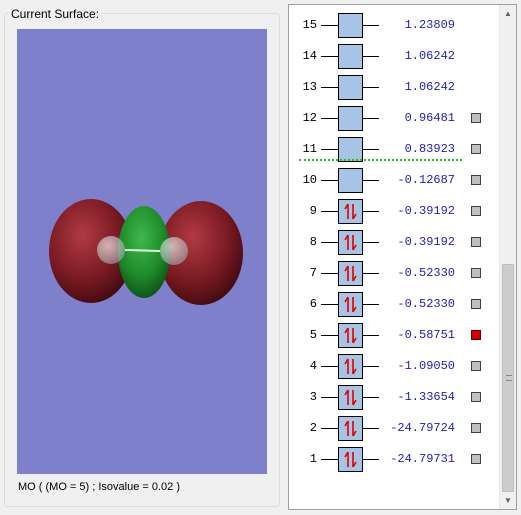  I want to click on molecular-orbital-render, so click(146, 252).